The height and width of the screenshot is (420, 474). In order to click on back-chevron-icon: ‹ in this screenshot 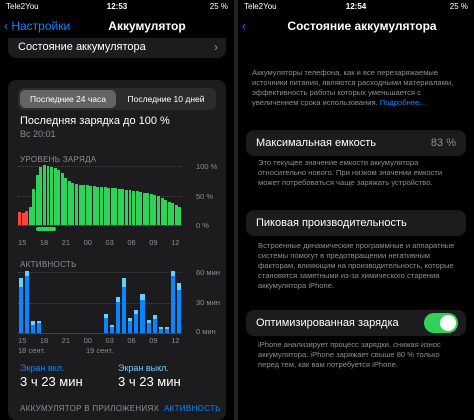, I will do `click(244, 26)`.